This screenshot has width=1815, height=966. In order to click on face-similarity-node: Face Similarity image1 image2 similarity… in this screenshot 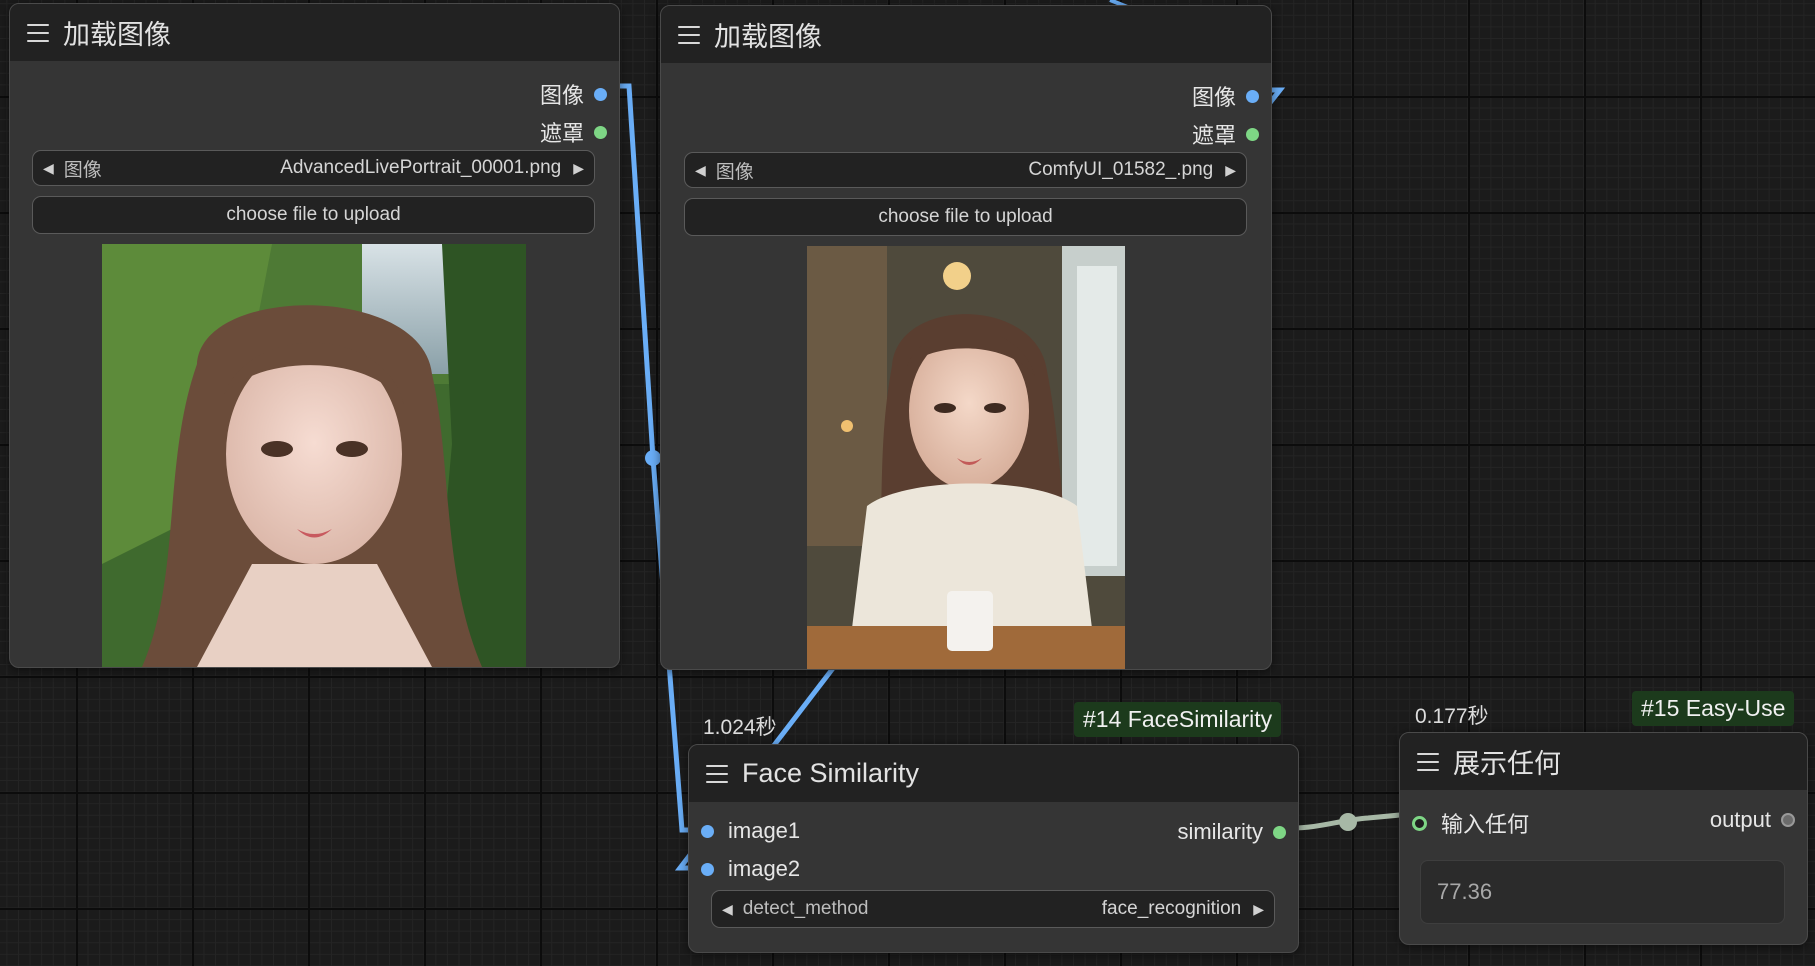, I will do `click(993, 848)`.